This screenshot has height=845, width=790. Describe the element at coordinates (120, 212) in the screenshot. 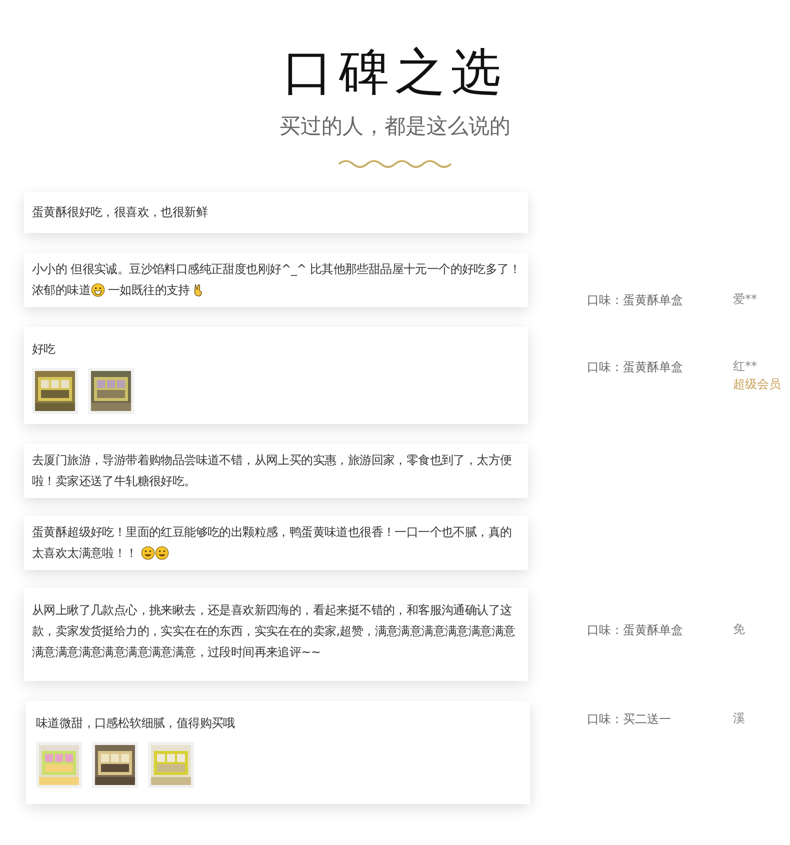

I see `review-text: 蛋黄酥很好吃，很喜欢，也很新鲜` at that location.